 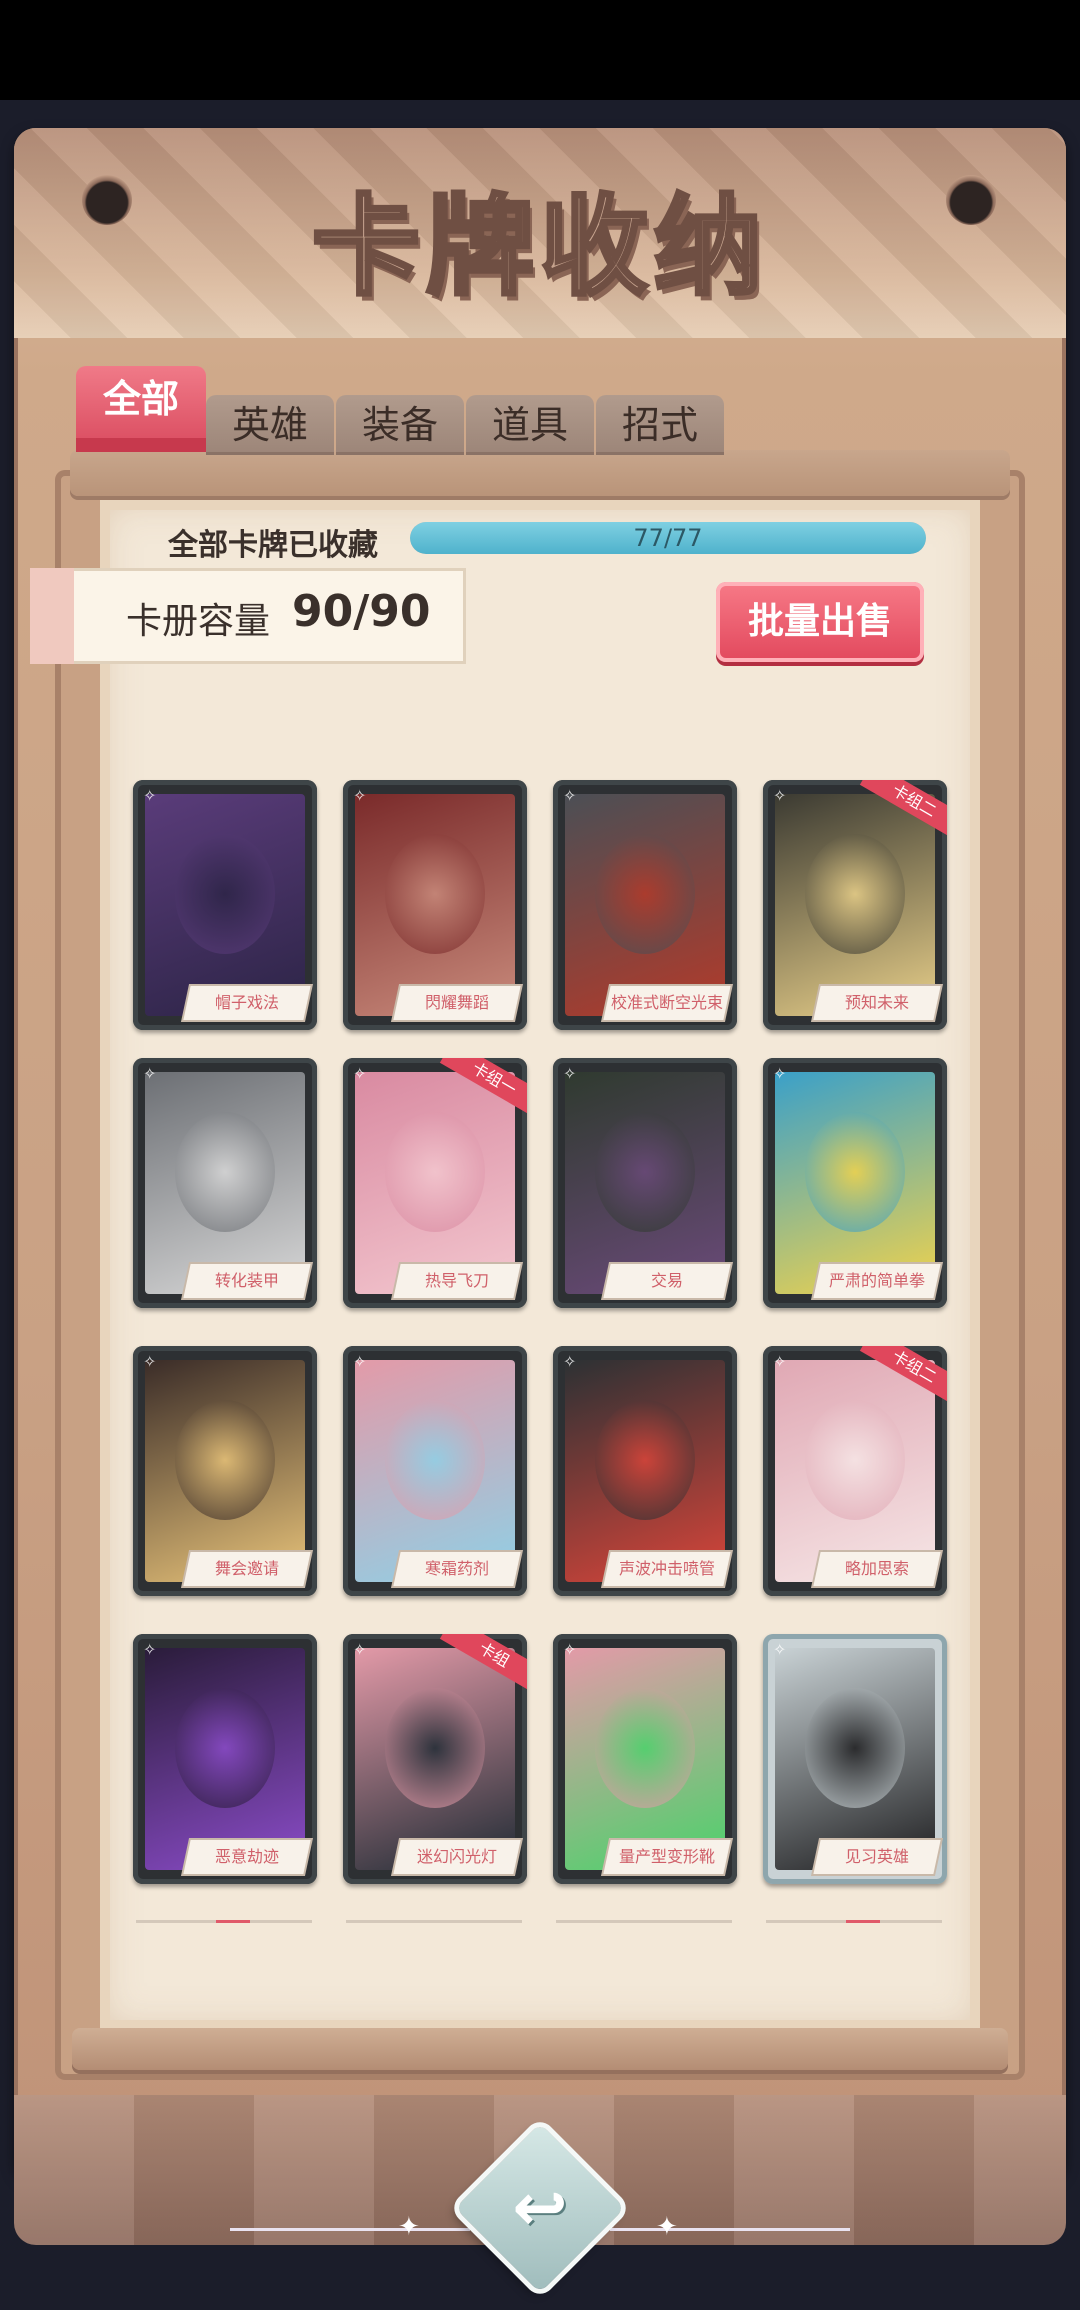 I want to click on card: ✧ 交易, so click(x=645, y=1183).